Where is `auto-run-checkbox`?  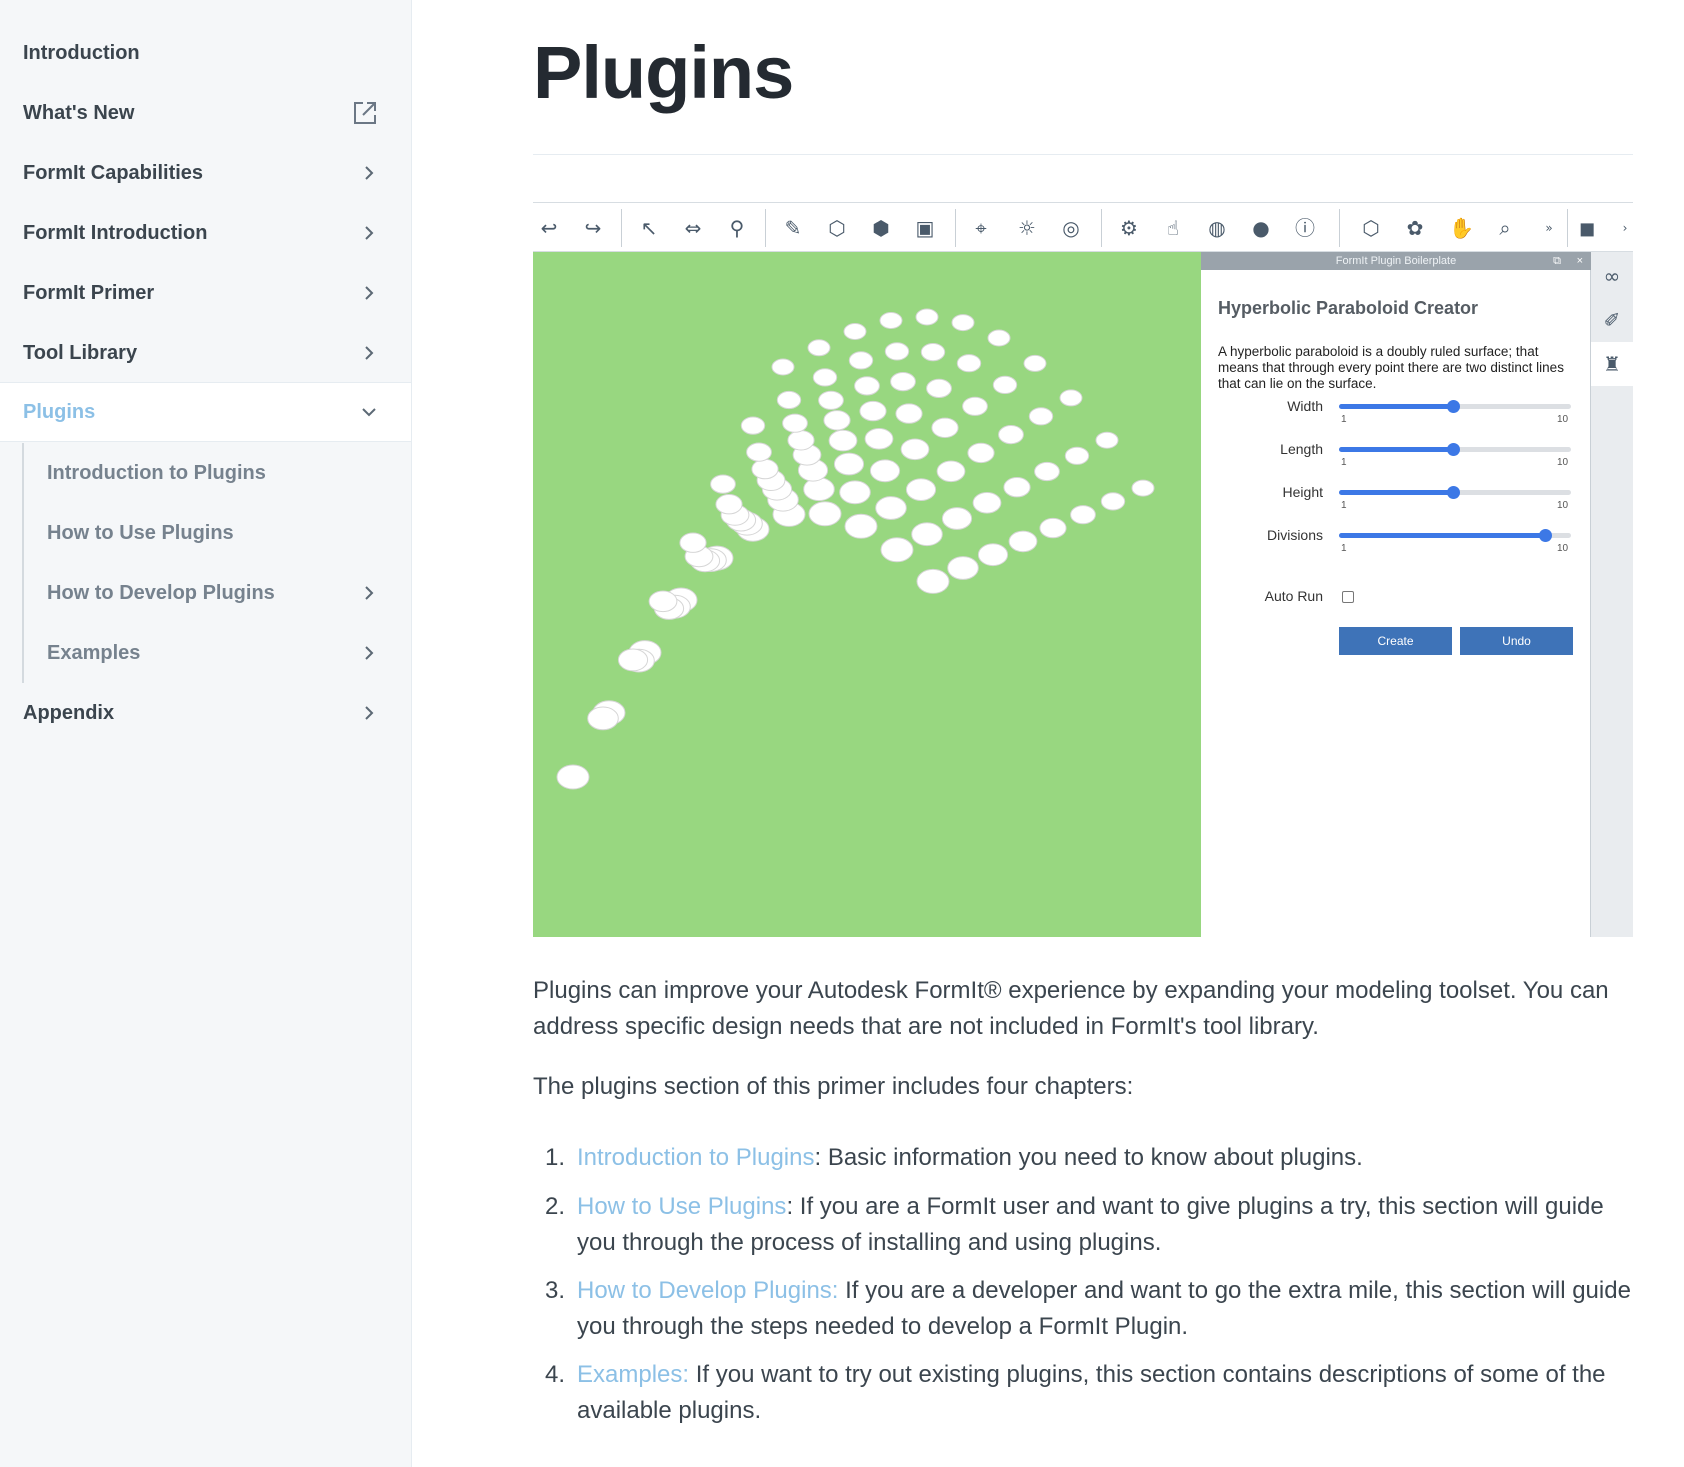
auto-run-checkbox is located at coordinates (1348, 597).